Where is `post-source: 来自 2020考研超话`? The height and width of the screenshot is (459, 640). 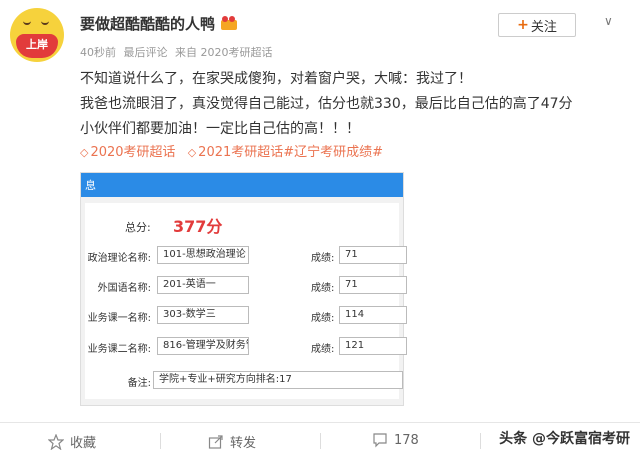
post-source: 来自 2020考研超话 is located at coordinates (224, 52).